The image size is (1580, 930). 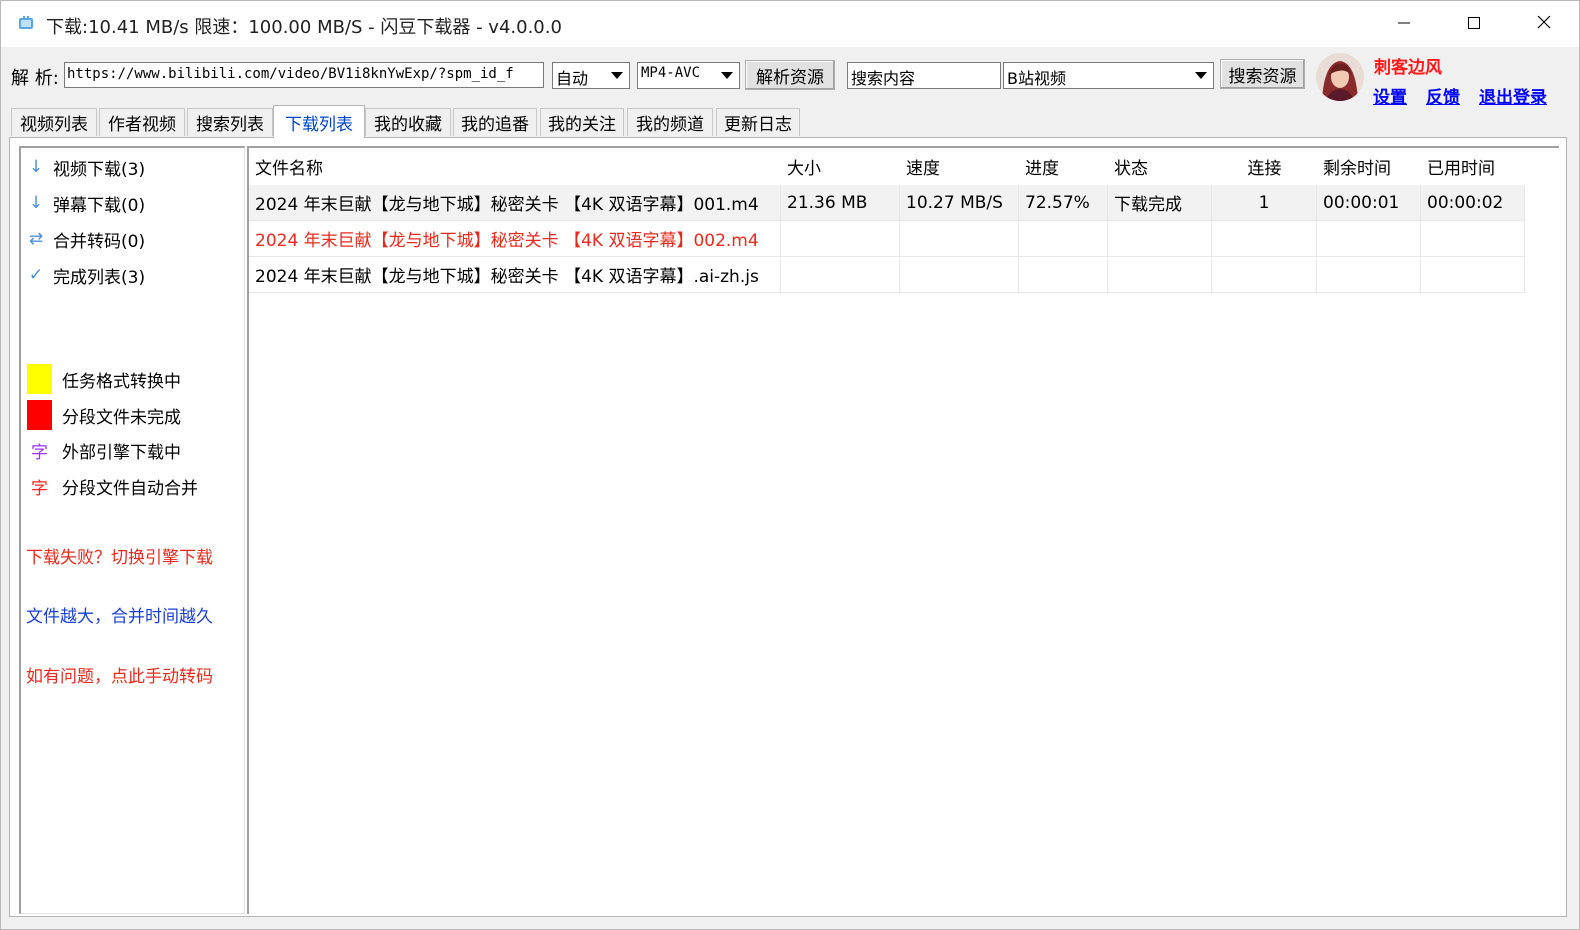 What do you see at coordinates (1063, 203) in the screenshot?
I see `cell-progress: 72.57%` at bounding box center [1063, 203].